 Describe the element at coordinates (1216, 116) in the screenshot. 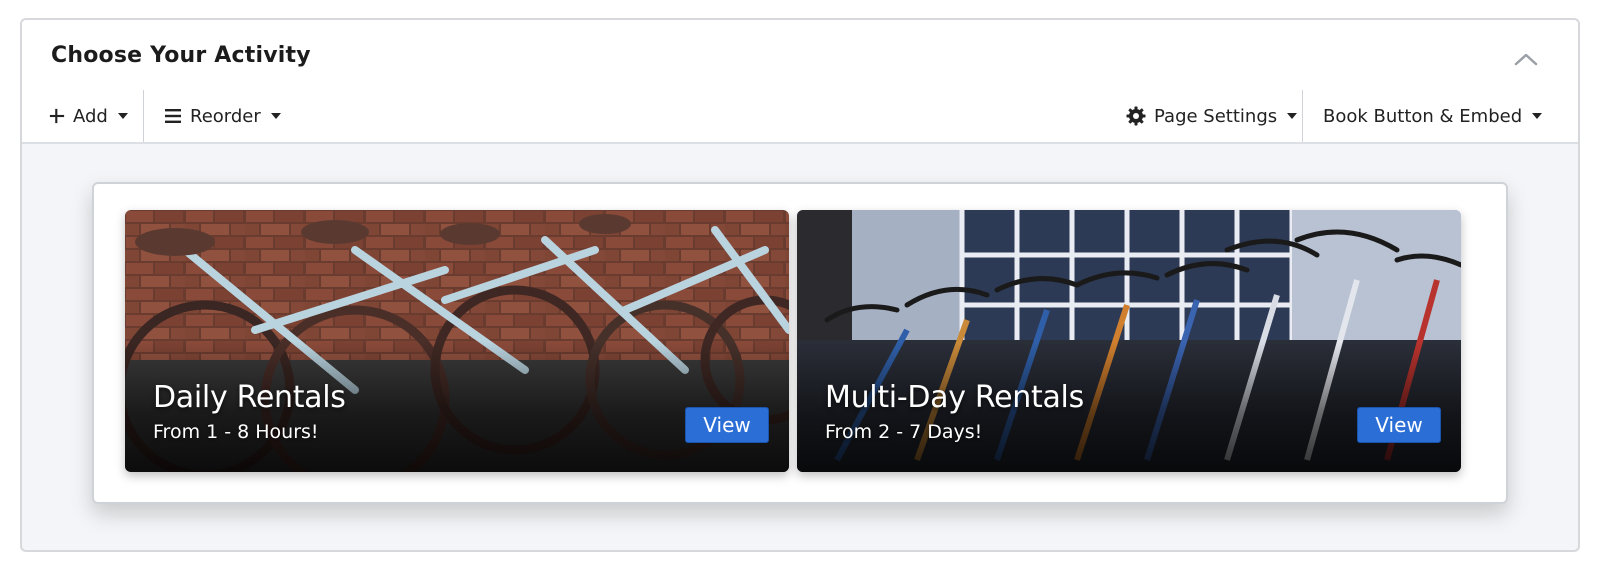

I see `page-settings-label: Page Settings` at that location.